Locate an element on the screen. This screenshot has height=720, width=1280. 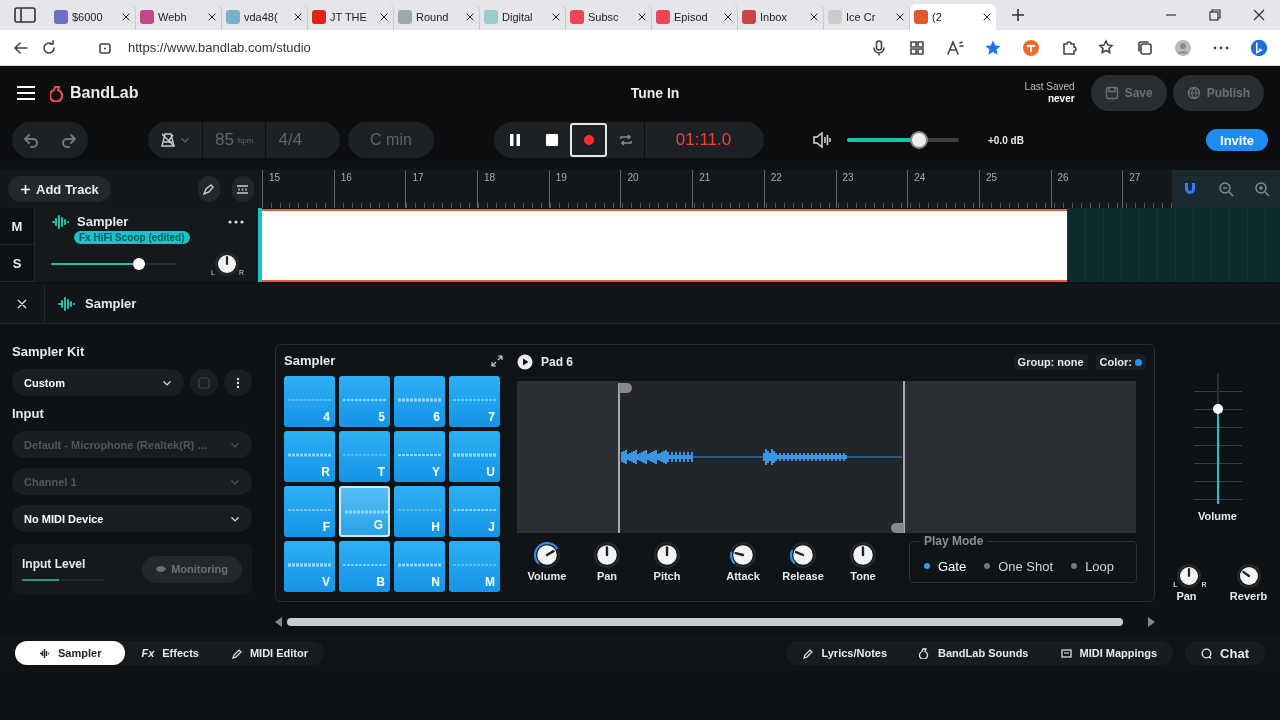
pen-icon is located at coordinates (209, 189).